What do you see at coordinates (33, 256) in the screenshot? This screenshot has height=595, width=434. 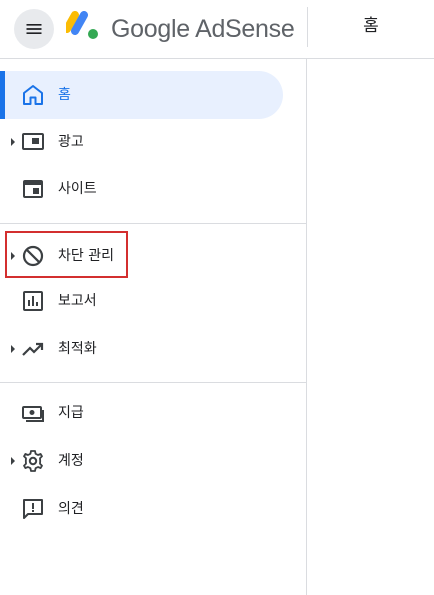 I see `block-icon` at bounding box center [33, 256].